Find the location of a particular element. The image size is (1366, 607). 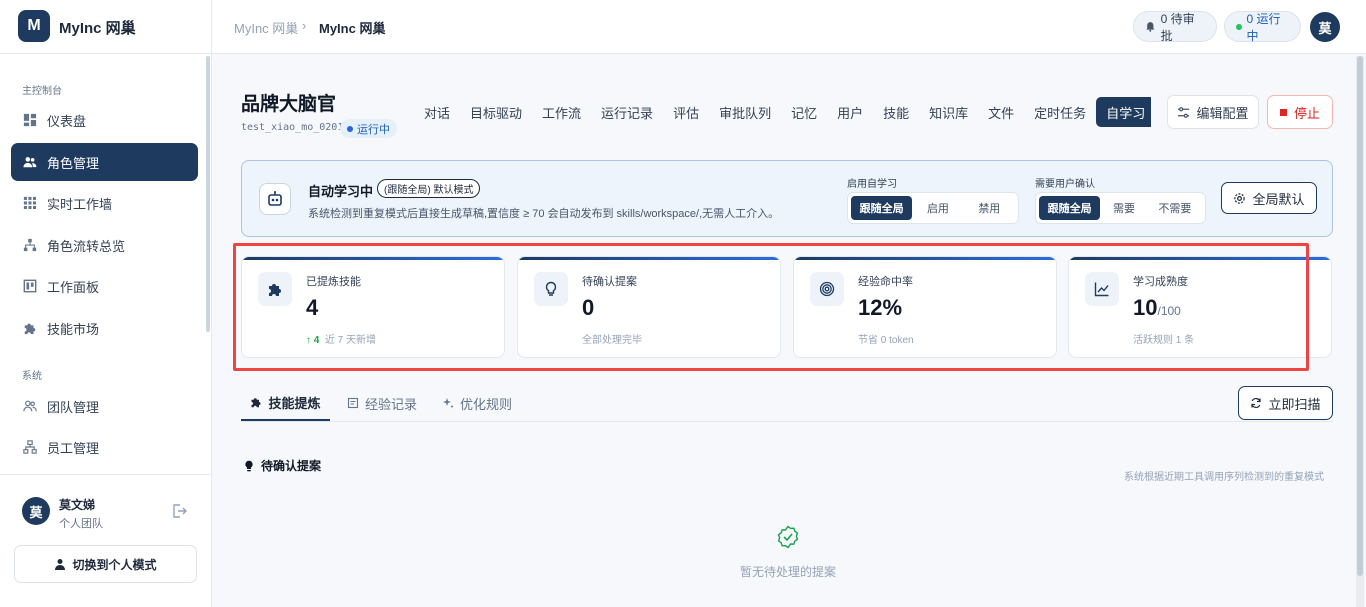

stat-sub-text: 近 7 天新增 is located at coordinates (350, 340).